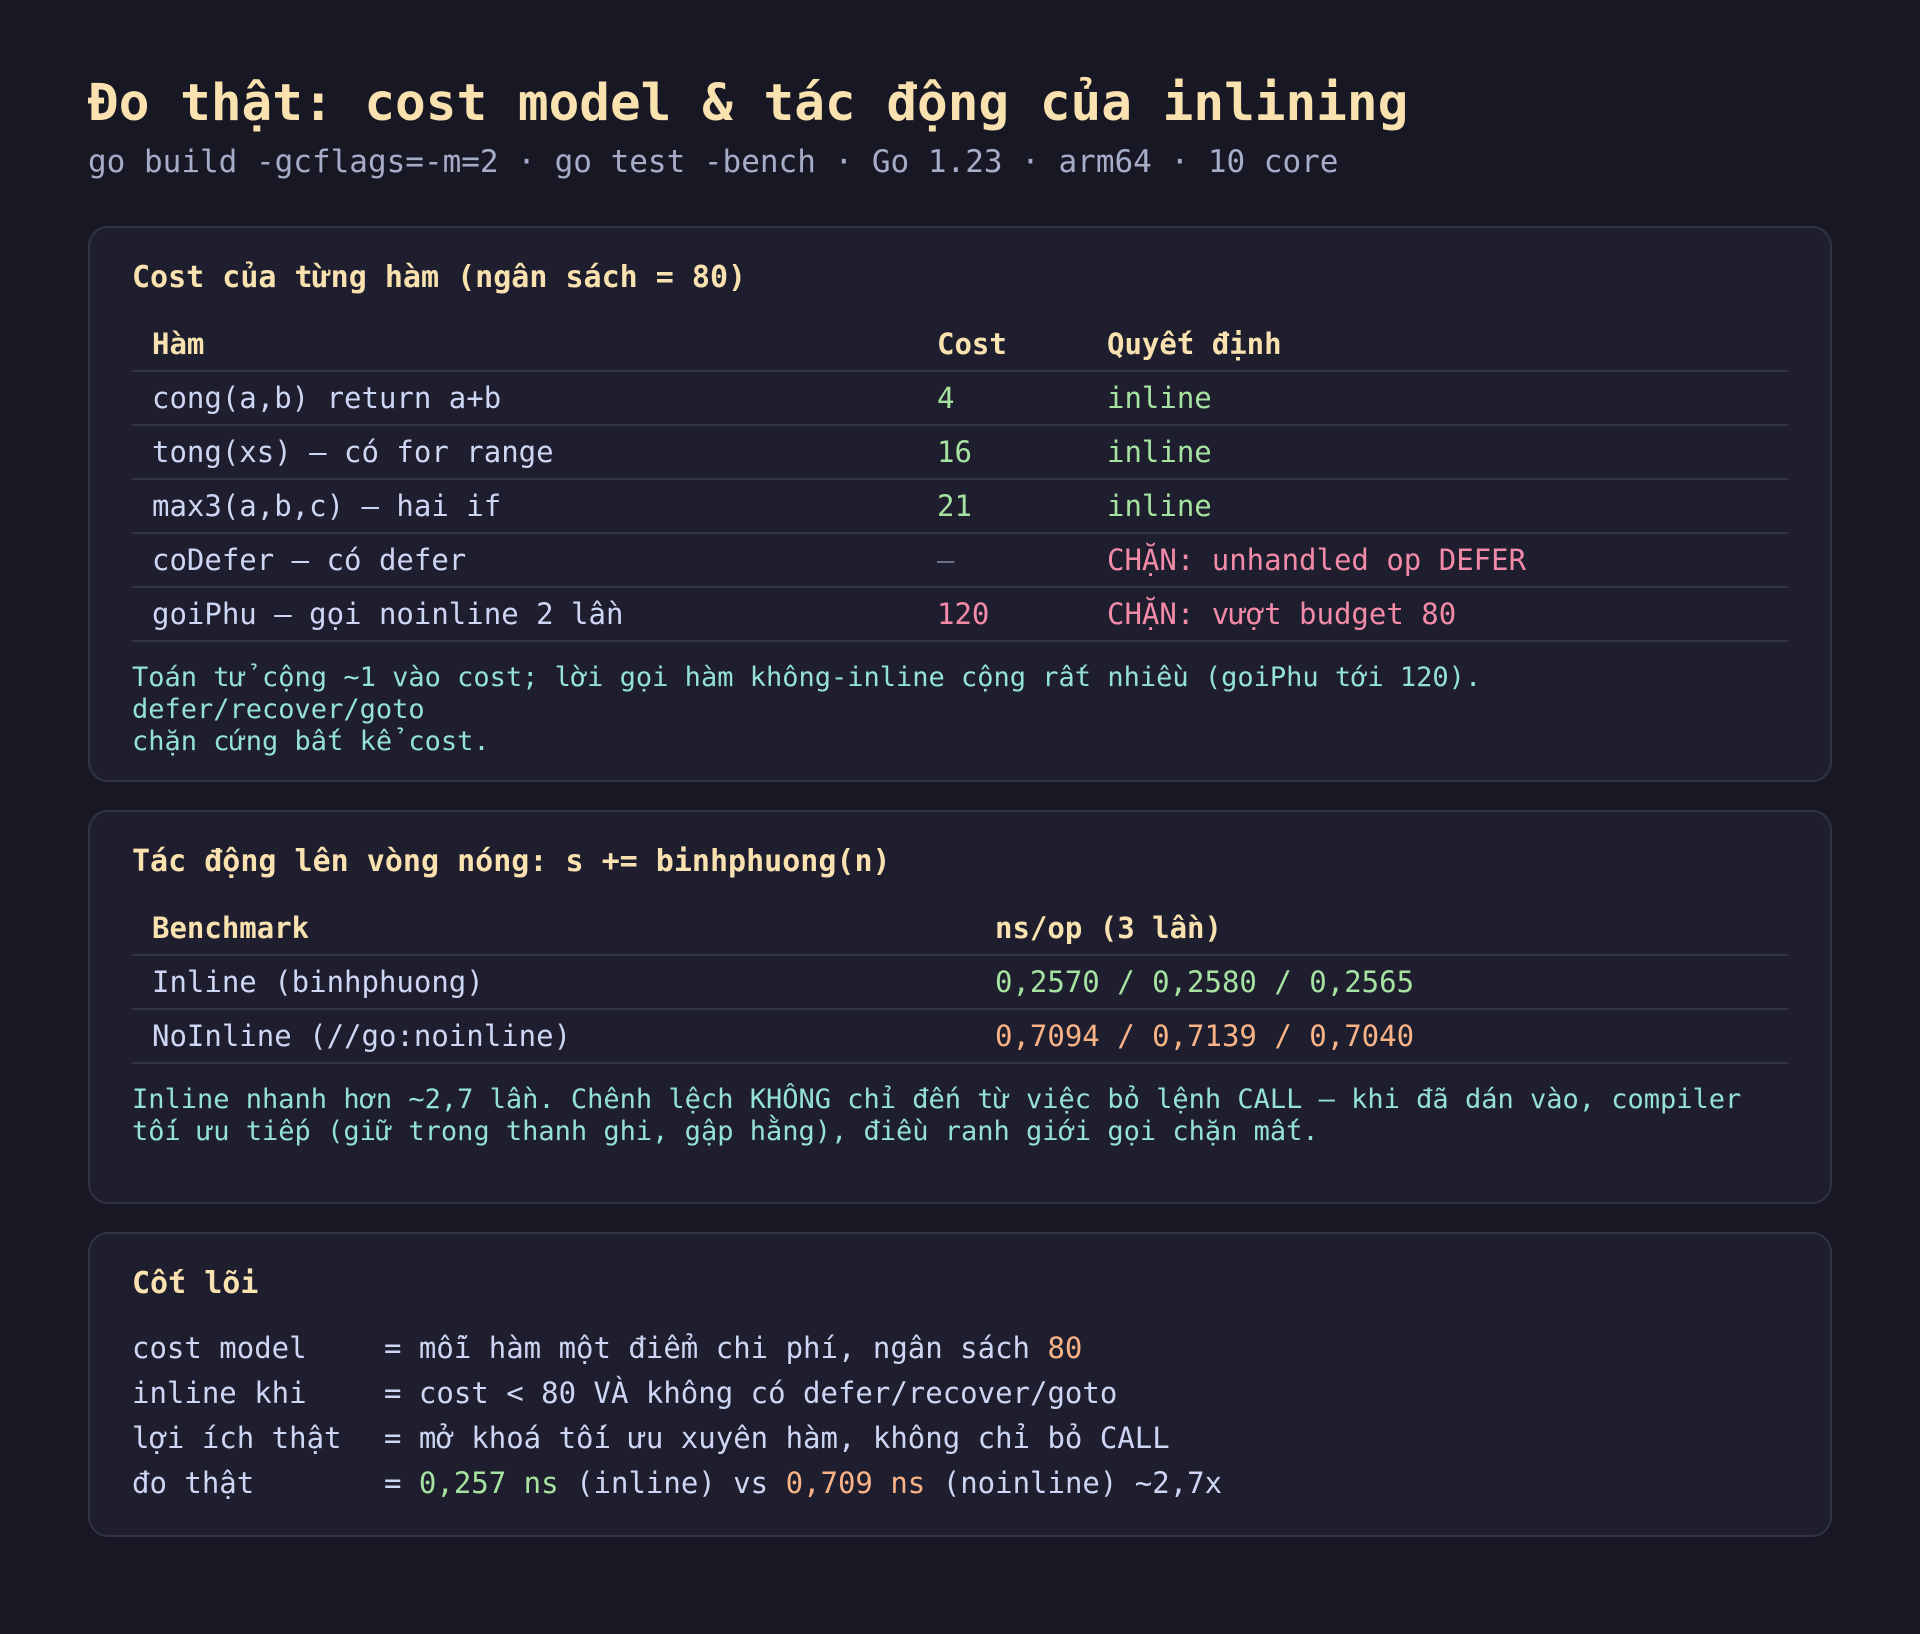 Image resolution: width=1920 pixels, height=1634 pixels. I want to click on function-cost: 120, so click(1002, 614).